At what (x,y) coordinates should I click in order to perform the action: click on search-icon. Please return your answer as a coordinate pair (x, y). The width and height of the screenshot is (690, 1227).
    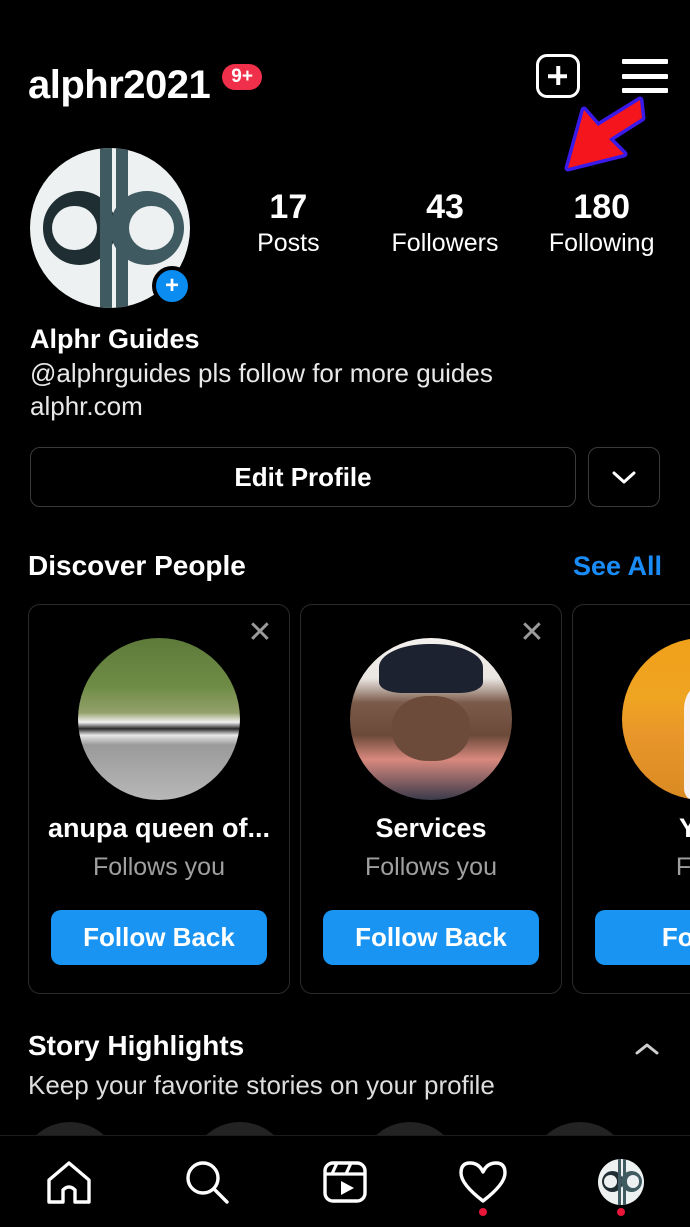
    Looking at the image, I should click on (207, 1182).